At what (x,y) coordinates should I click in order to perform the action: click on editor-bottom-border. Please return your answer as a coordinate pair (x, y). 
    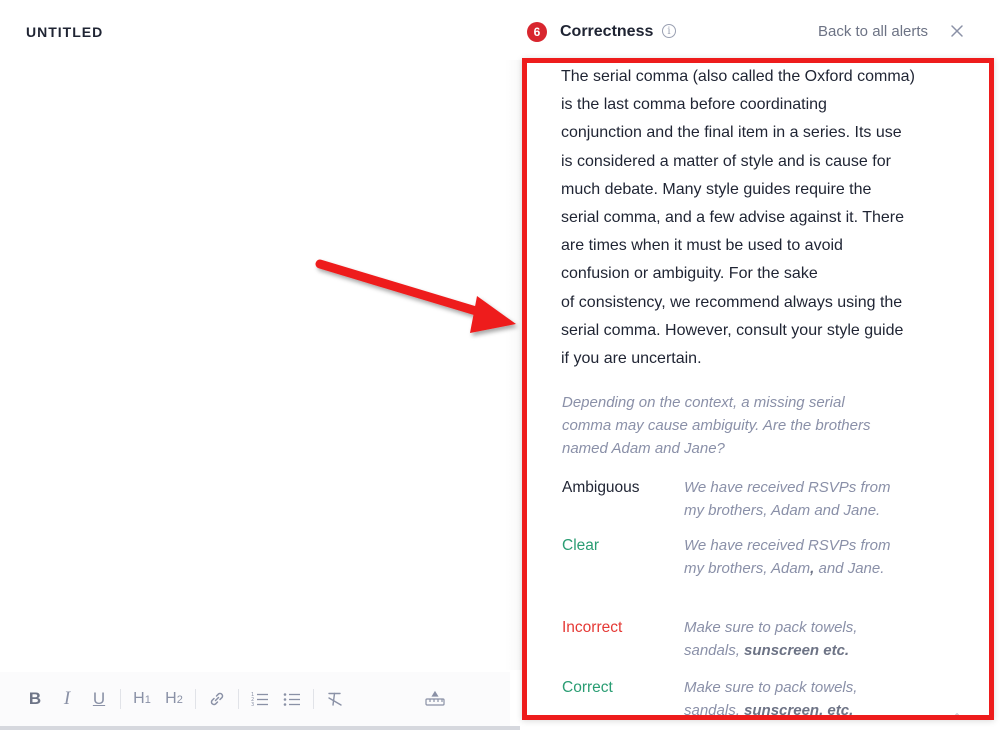
    Looking at the image, I should click on (260, 728).